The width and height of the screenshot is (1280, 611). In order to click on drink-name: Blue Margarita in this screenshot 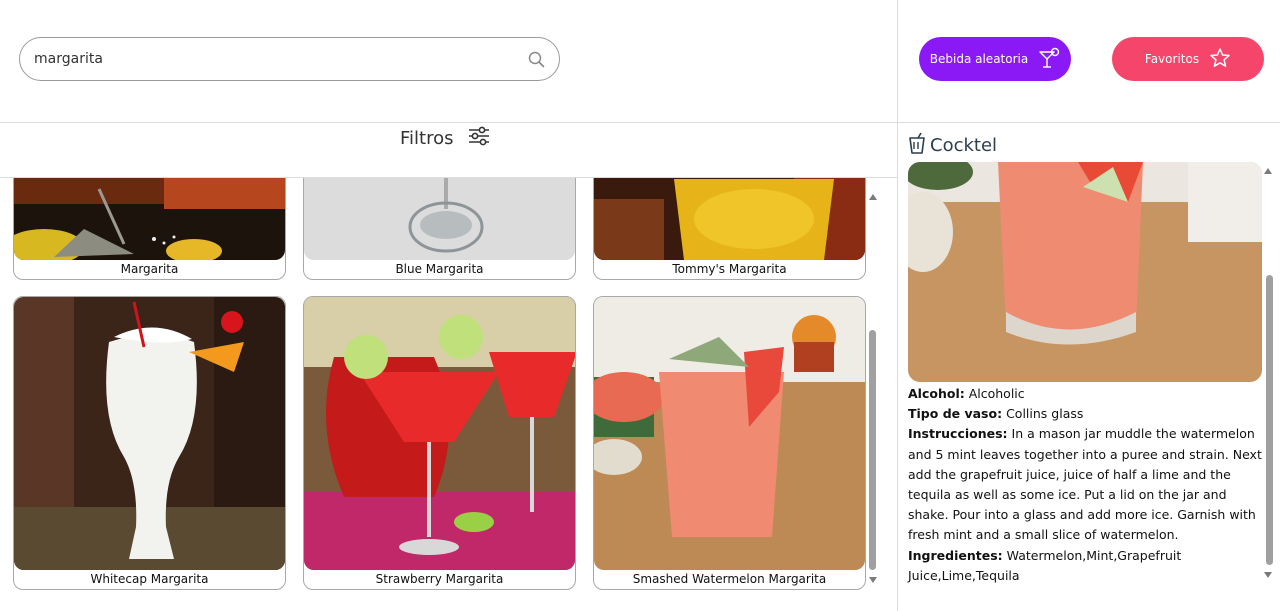, I will do `click(439, 269)`.